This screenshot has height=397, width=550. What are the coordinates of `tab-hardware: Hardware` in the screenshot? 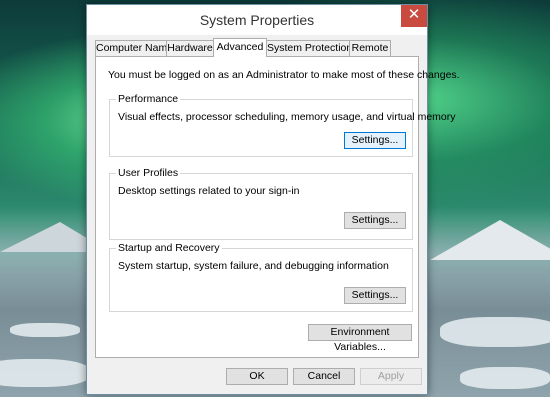 It's located at (190, 48).